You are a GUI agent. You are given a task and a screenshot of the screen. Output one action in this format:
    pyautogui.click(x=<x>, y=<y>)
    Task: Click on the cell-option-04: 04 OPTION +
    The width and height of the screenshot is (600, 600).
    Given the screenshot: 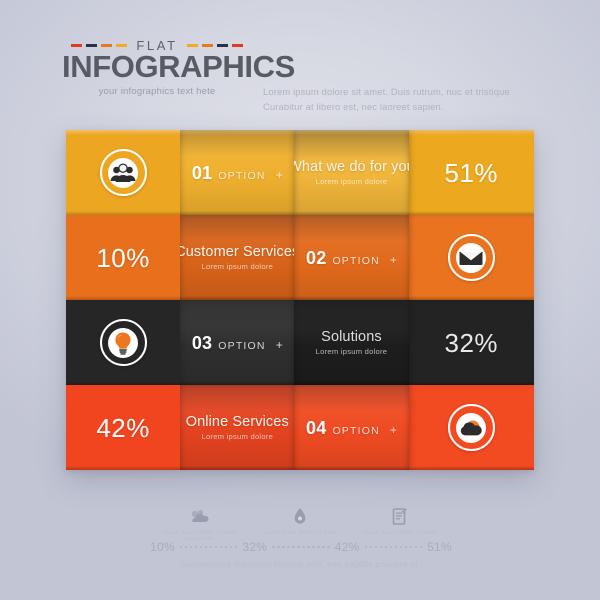 What is the action you would take?
    pyautogui.click(x=351, y=427)
    